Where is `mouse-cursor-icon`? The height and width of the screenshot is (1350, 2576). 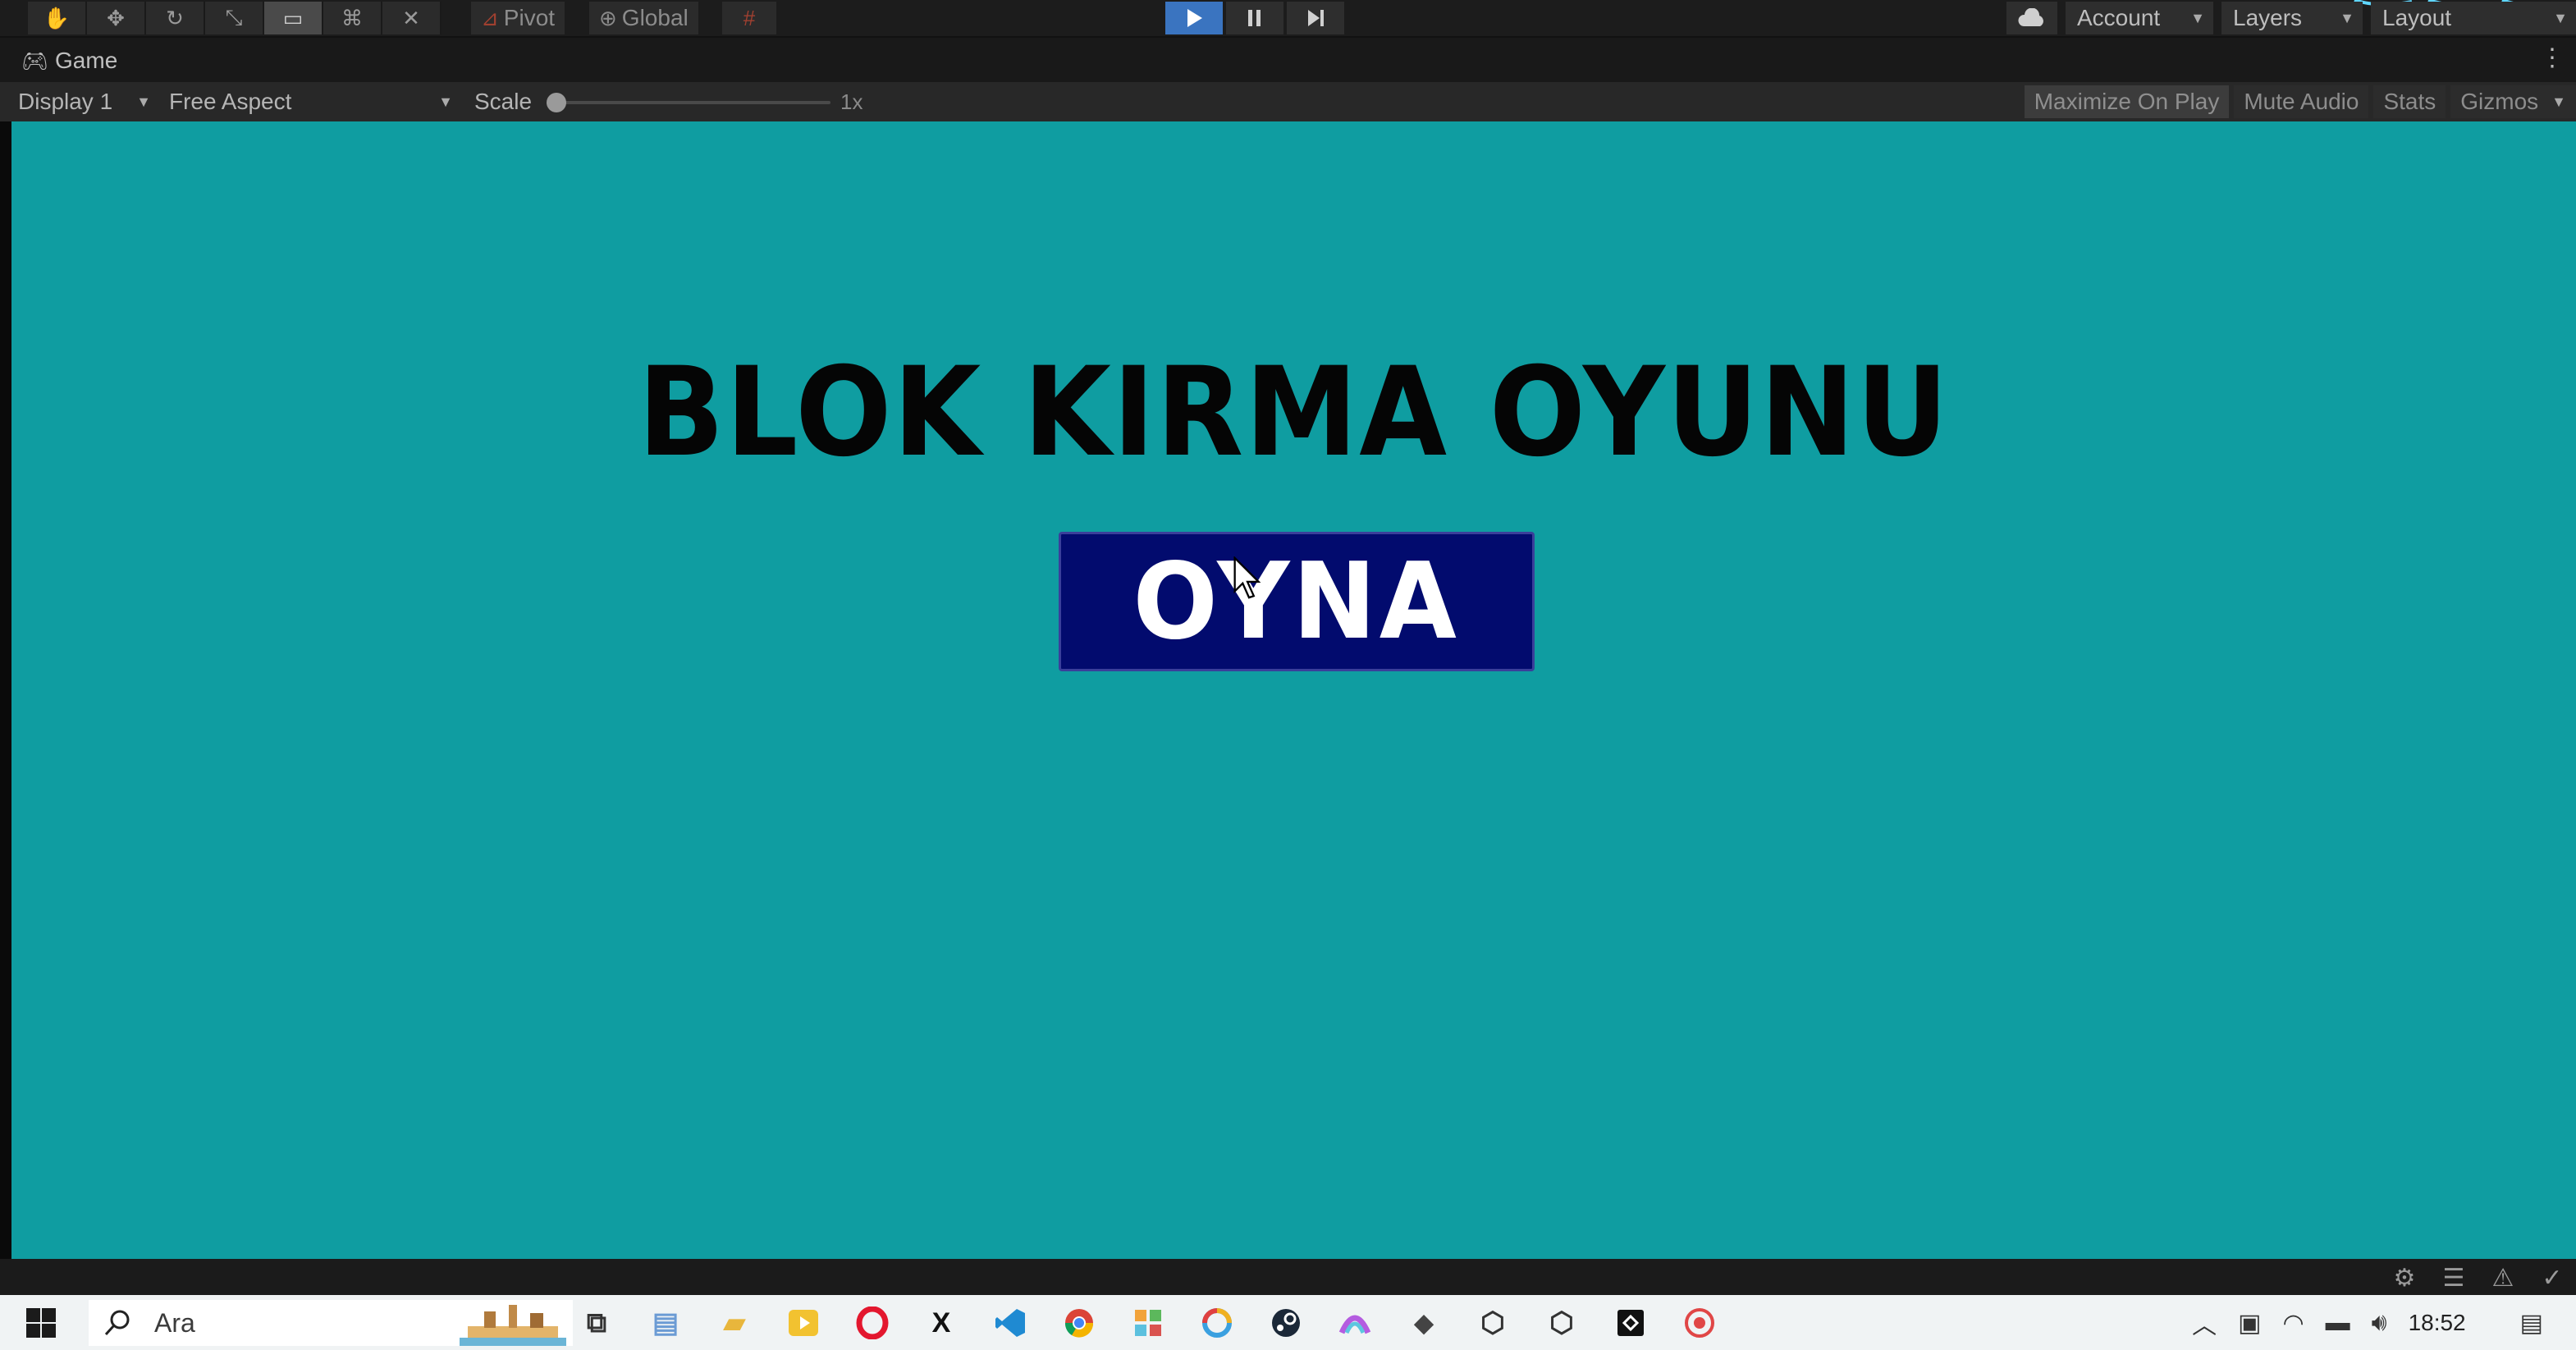
mouse-cursor-icon is located at coordinates (1247, 577).